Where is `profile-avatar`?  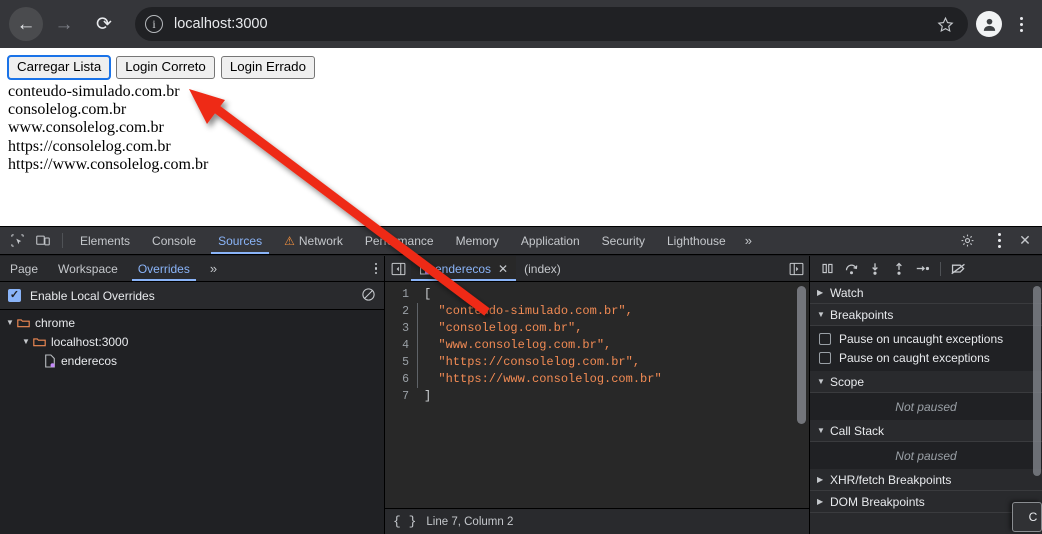 profile-avatar is located at coordinates (989, 24).